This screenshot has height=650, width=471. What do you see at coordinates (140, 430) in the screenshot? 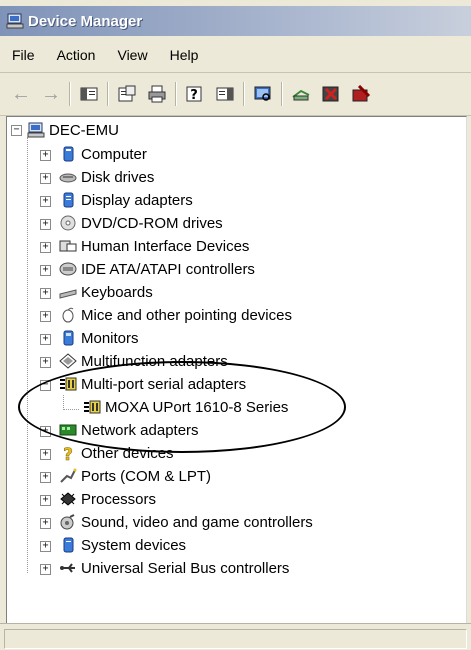
I see `tree-item-label: Network adapters` at bounding box center [140, 430].